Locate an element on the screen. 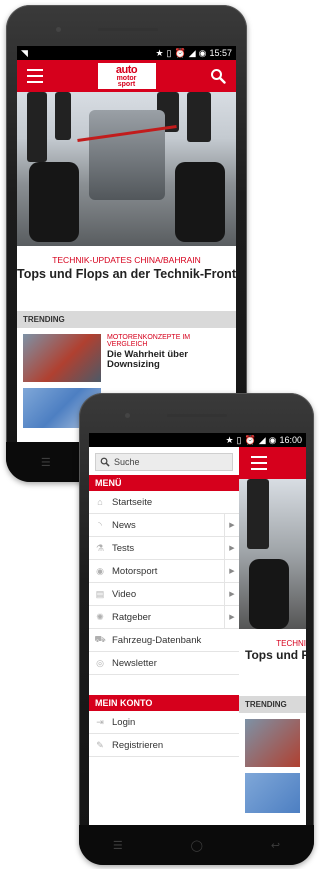  menu-item-fahrzeug-datenbank: ⛟ Fahrzeug-Datenbank is located at coordinates (164, 640).